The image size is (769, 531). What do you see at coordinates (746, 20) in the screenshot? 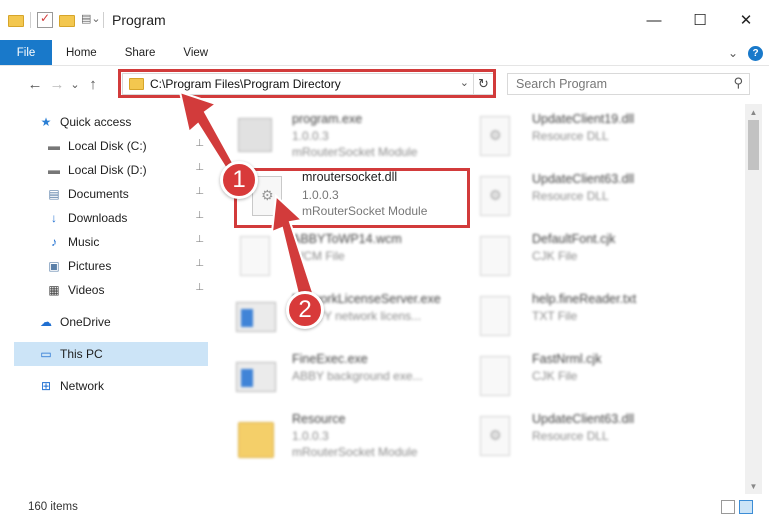
I see `close-button: ✕` at bounding box center [746, 20].